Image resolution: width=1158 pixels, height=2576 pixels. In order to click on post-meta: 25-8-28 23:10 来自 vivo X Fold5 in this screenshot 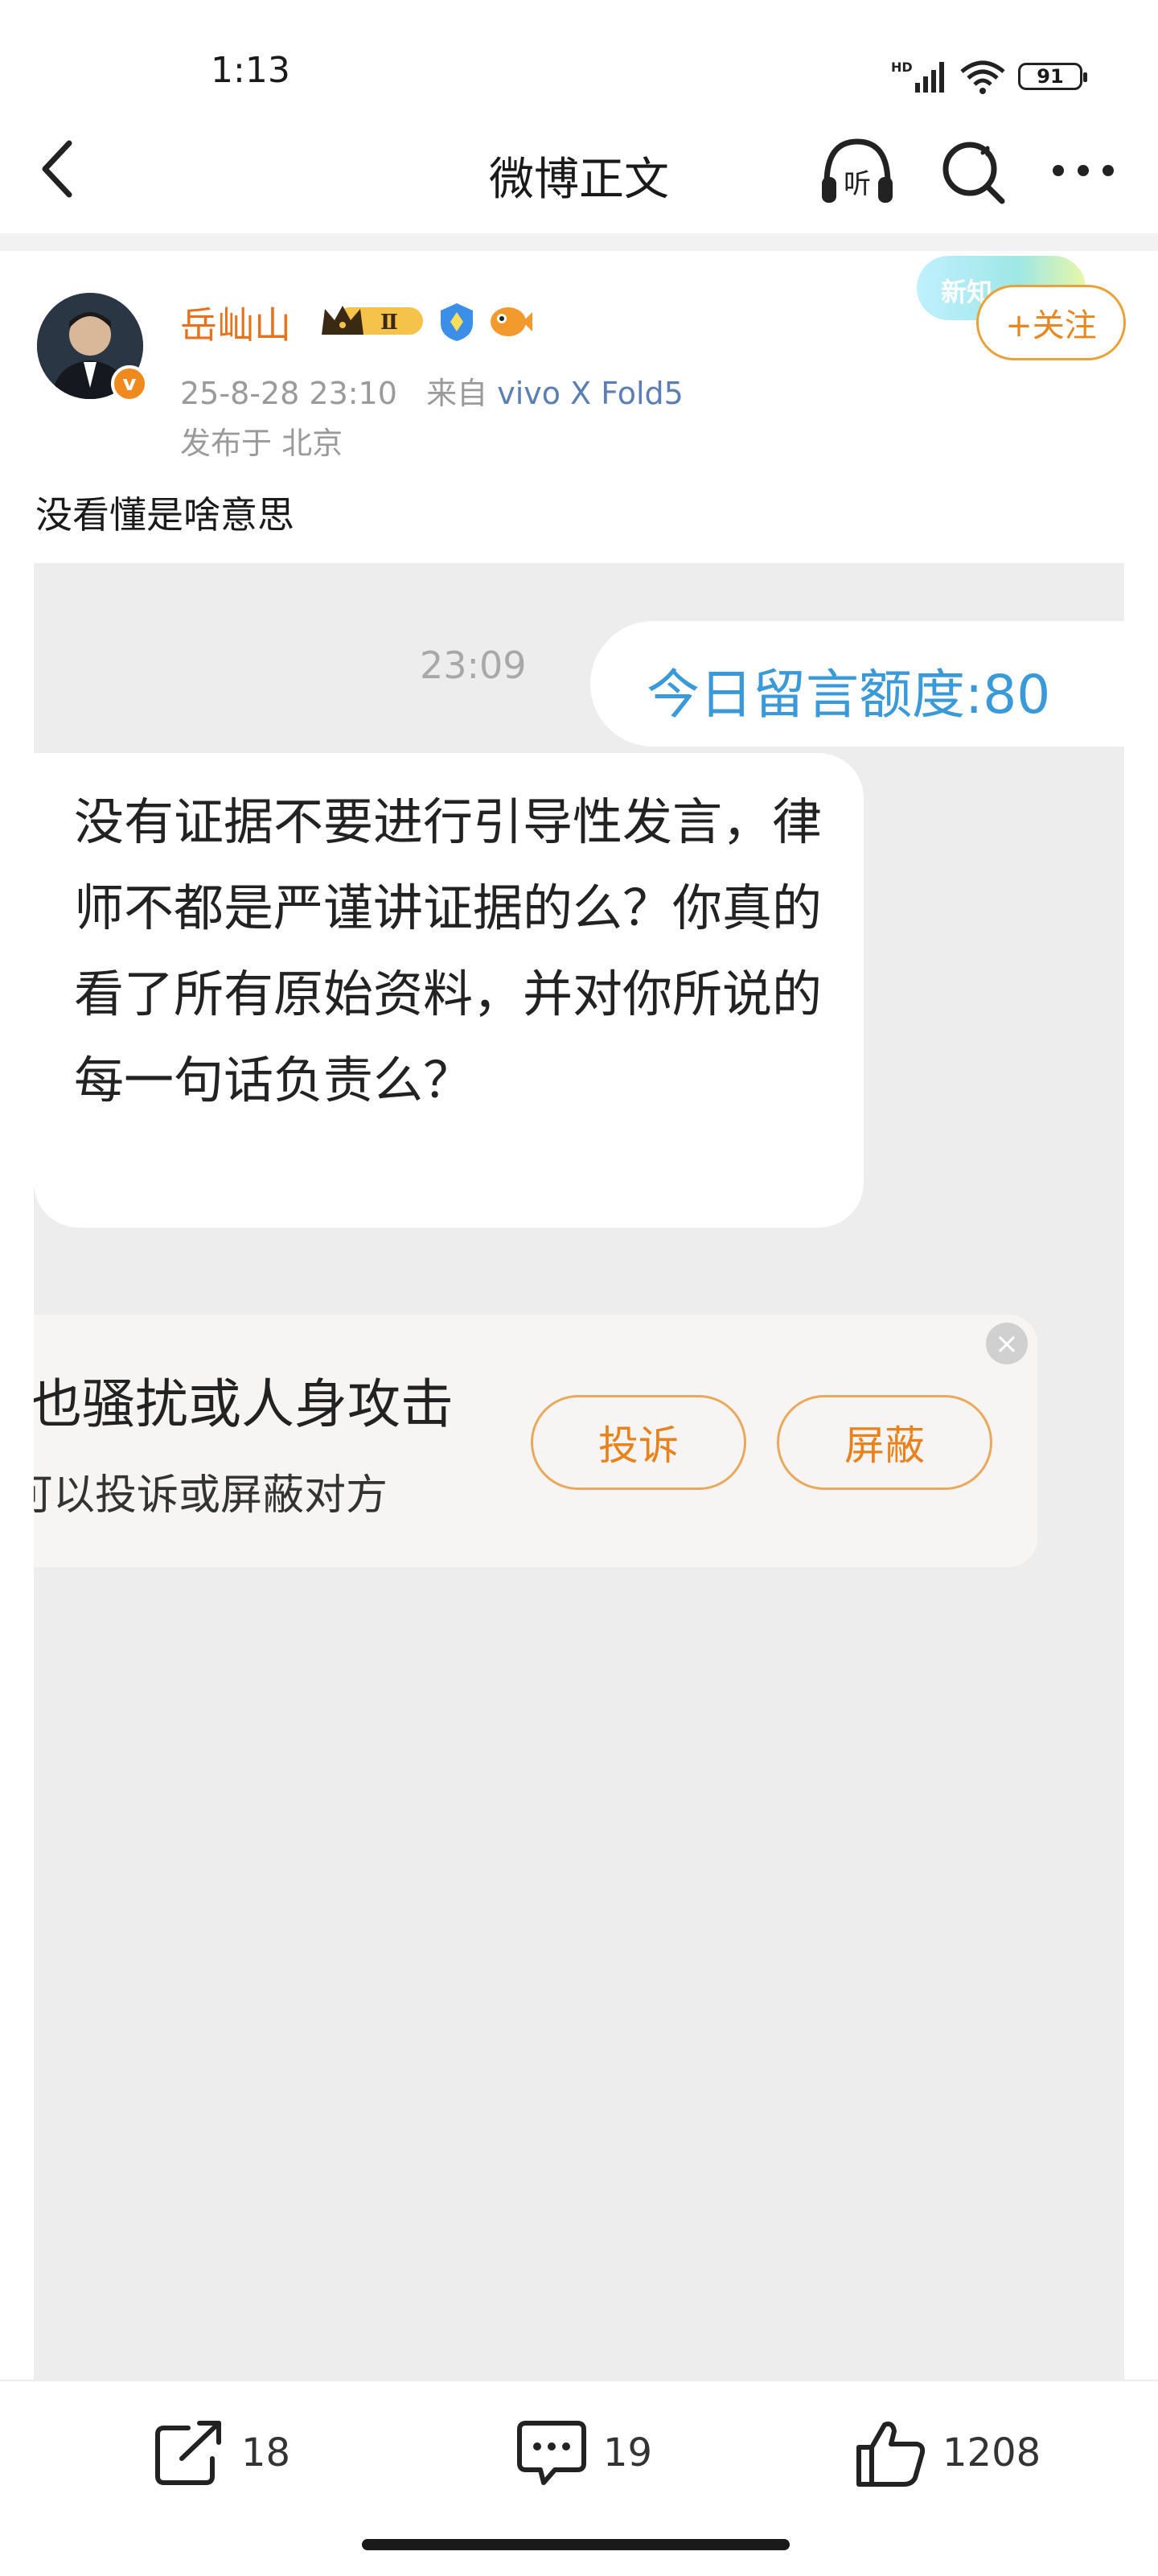, I will do `click(432, 390)`.